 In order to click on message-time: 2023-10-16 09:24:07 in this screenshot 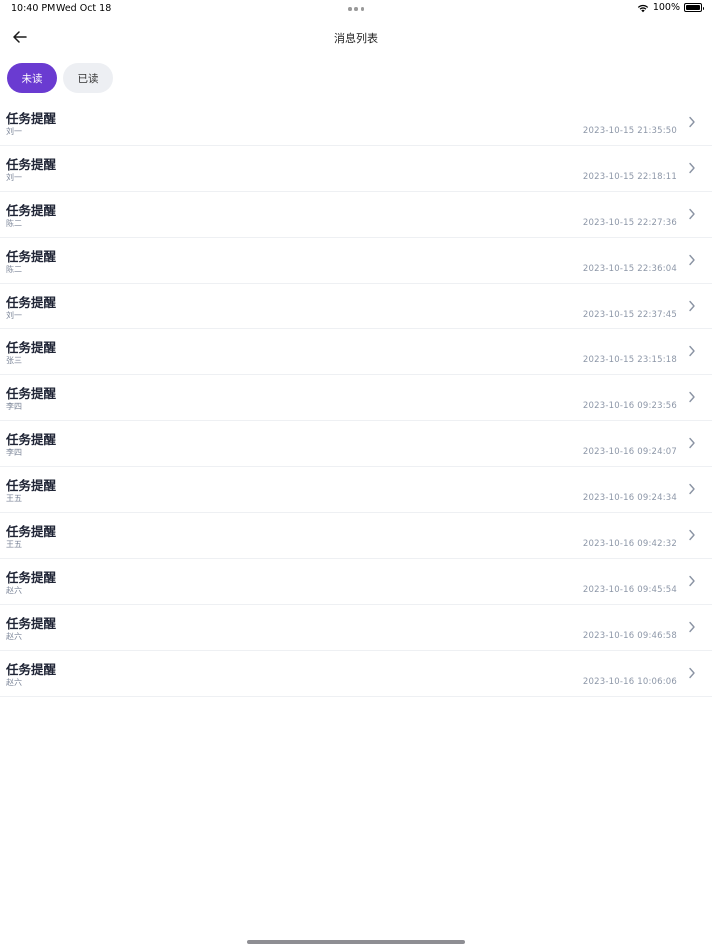, I will do `click(629, 452)`.